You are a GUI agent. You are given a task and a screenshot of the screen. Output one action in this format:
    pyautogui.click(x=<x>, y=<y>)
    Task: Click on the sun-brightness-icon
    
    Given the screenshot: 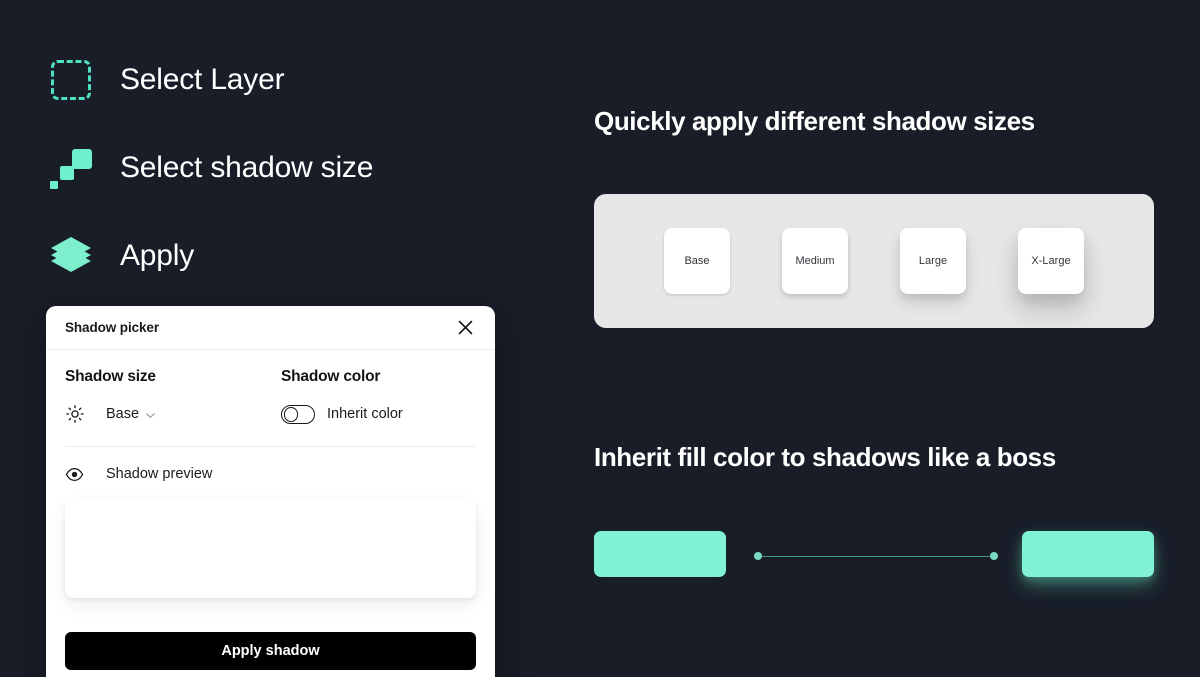 What is the action you would take?
    pyautogui.click(x=75, y=414)
    